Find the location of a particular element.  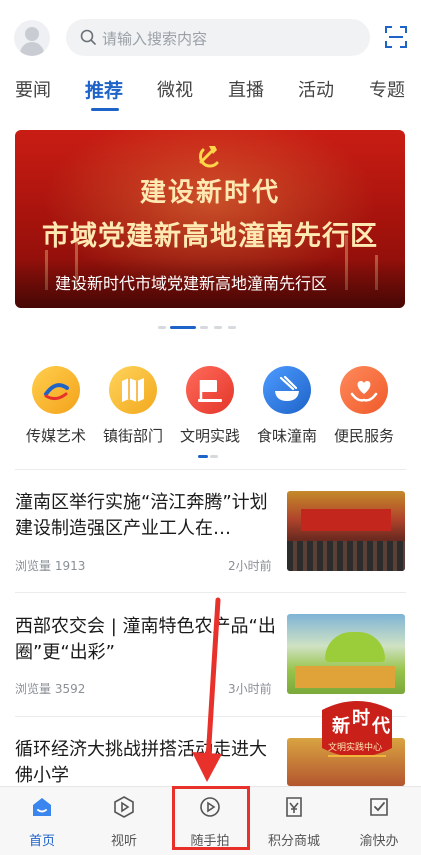

nav-label: 积分商城 is located at coordinates (293, 841).